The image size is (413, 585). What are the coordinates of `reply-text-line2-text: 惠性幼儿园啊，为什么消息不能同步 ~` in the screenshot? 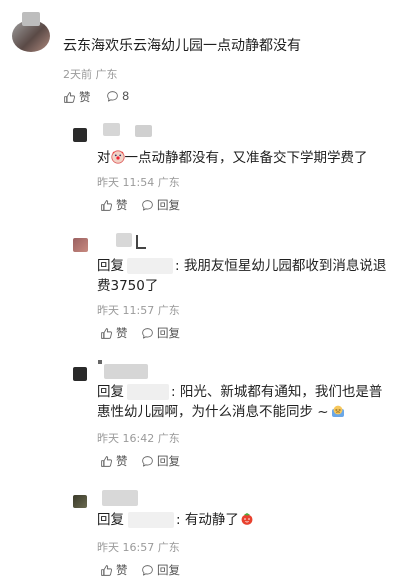 It's located at (213, 412).